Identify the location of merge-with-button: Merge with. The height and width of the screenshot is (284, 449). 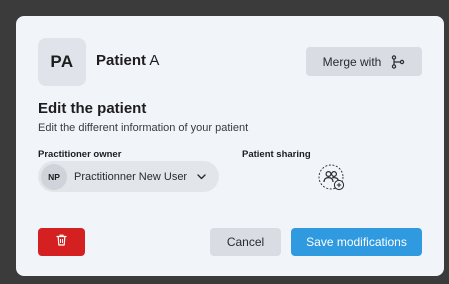
(364, 61).